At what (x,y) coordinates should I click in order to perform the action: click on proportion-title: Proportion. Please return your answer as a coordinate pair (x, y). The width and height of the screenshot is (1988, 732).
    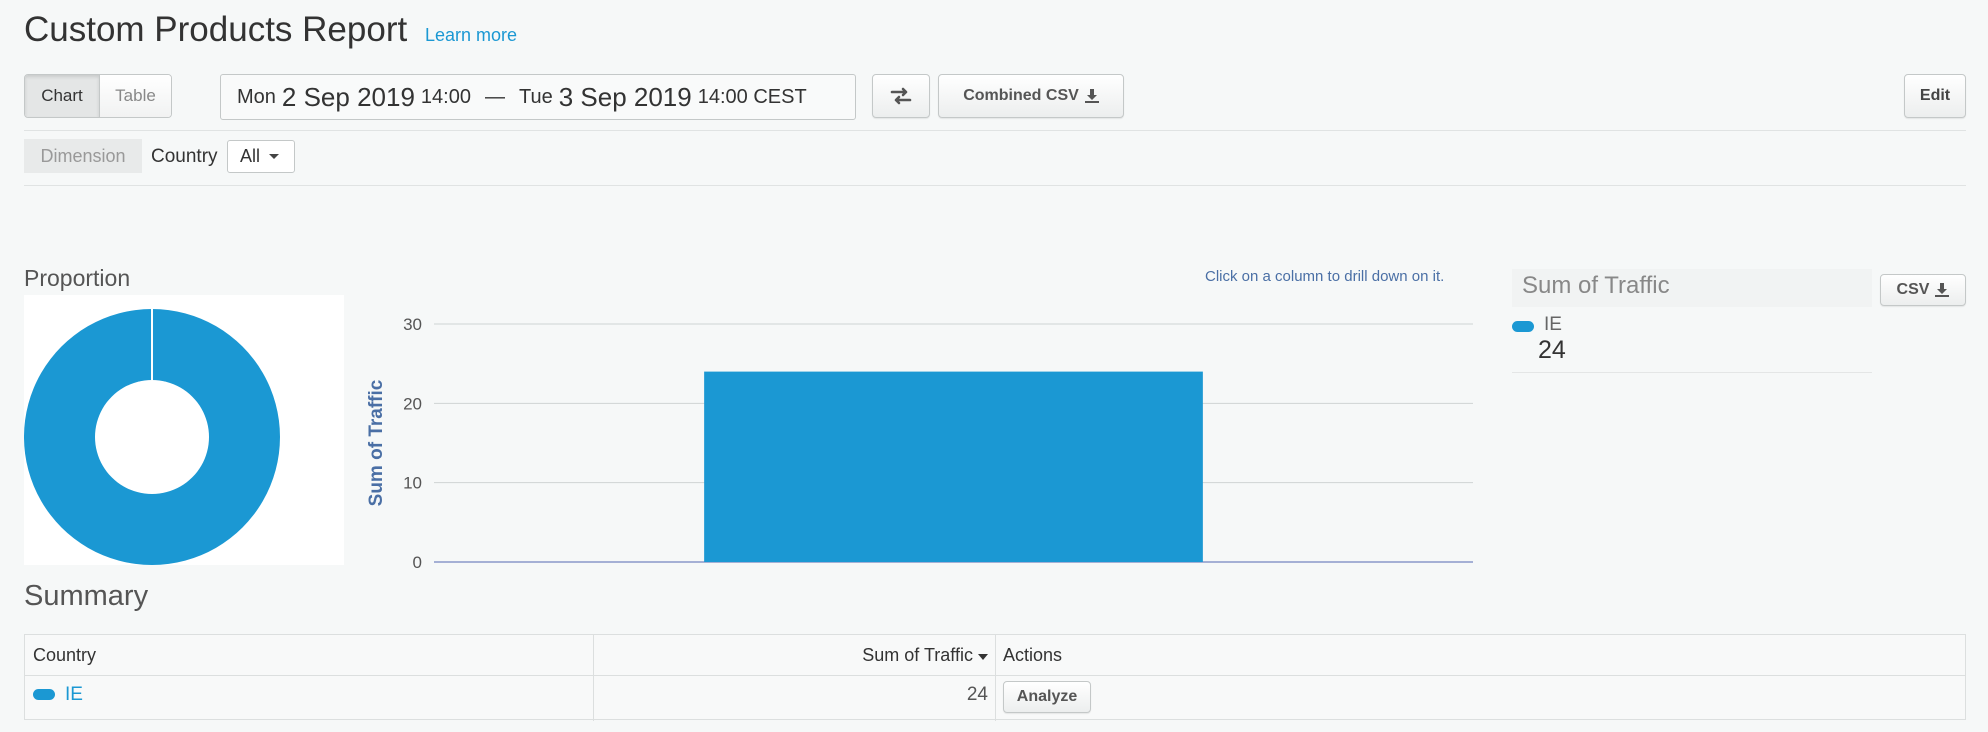
    Looking at the image, I should click on (77, 278).